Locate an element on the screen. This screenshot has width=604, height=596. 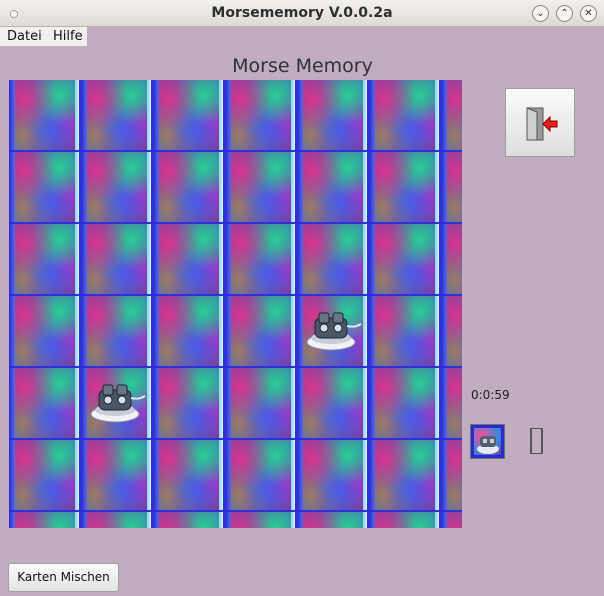
close-button: ✕ is located at coordinates (588, 13).